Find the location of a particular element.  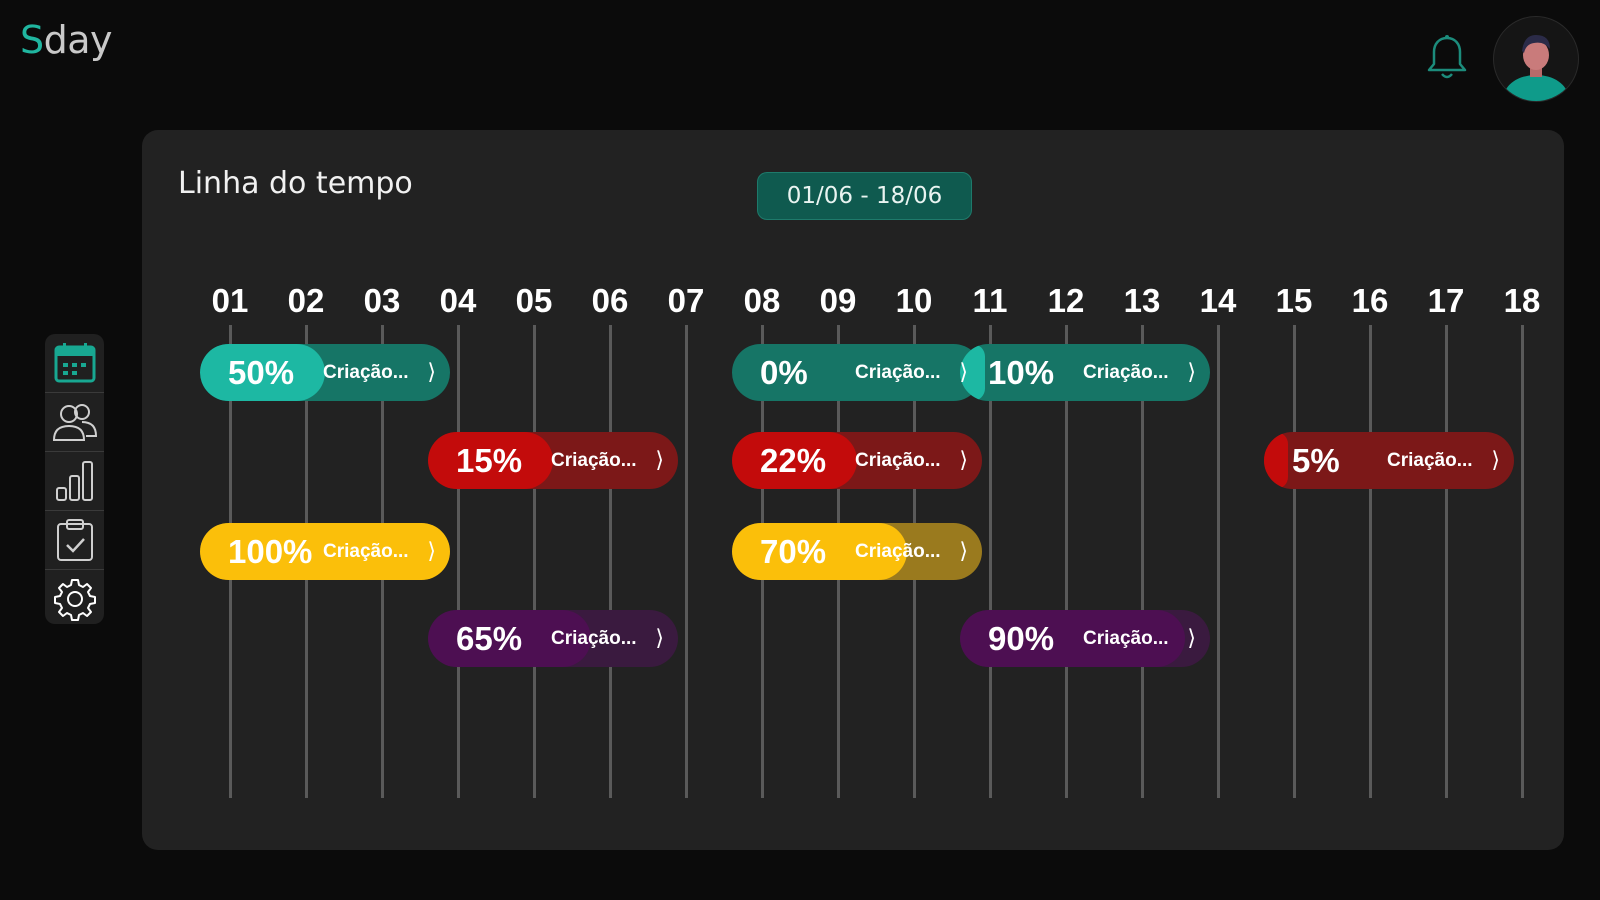

task-percent: 70% is located at coordinates (793, 551).